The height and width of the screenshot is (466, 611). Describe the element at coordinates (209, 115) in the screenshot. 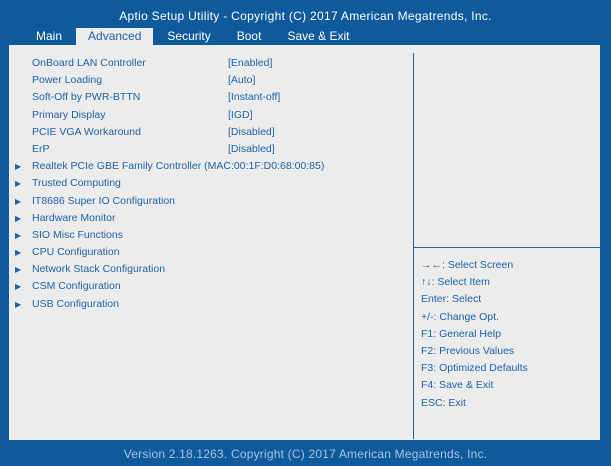

I see `setting-primary-display: Primary Display [IGD]` at that location.